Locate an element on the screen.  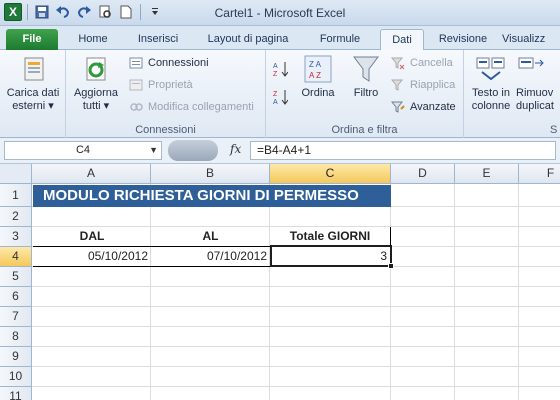
refresh-label-2: tutti ▾ is located at coordinates (96, 106).